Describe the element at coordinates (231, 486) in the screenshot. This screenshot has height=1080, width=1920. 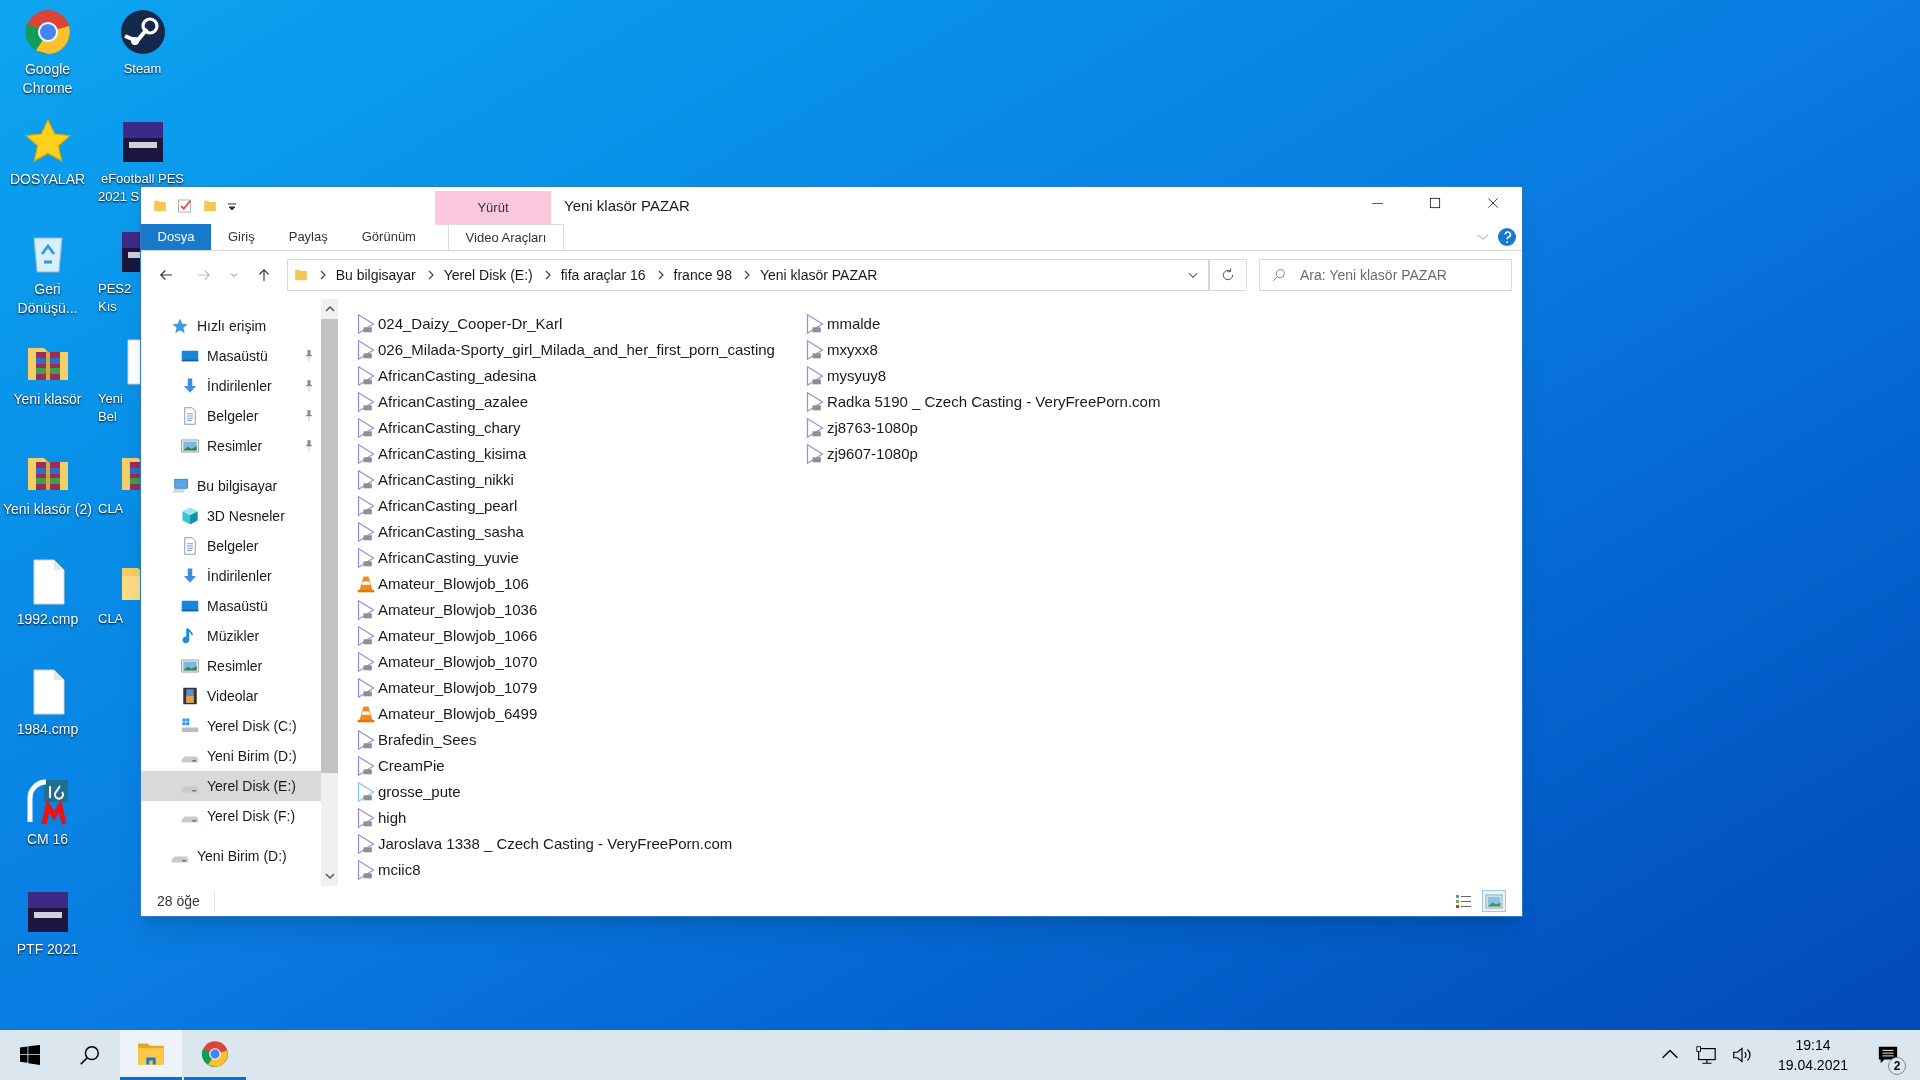
I see `sidebar-item: Bu bilgisayar` at that location.